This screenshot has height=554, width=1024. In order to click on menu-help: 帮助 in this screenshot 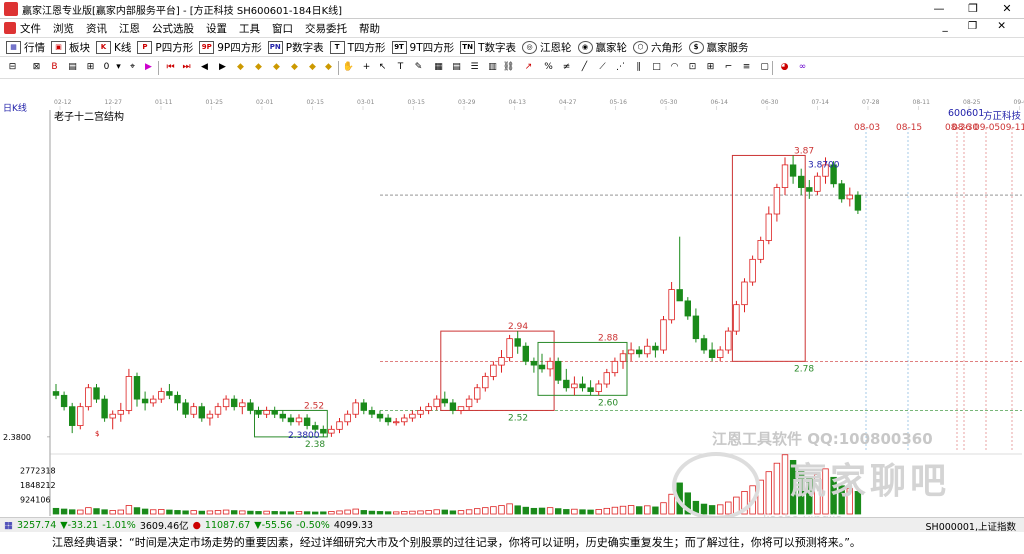, I will do `click(369, 28)`.